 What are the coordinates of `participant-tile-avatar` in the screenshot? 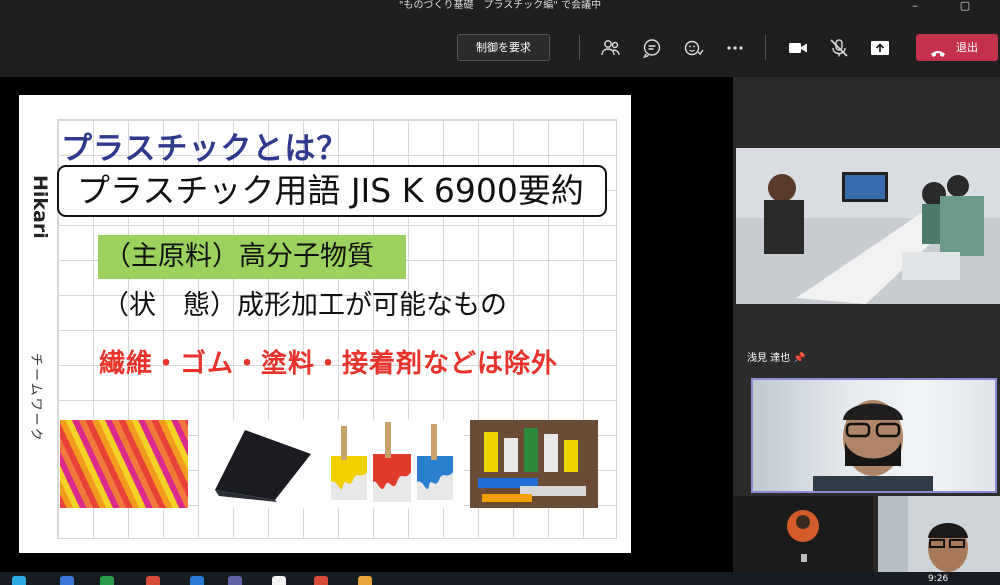 It's located at (803, 534).